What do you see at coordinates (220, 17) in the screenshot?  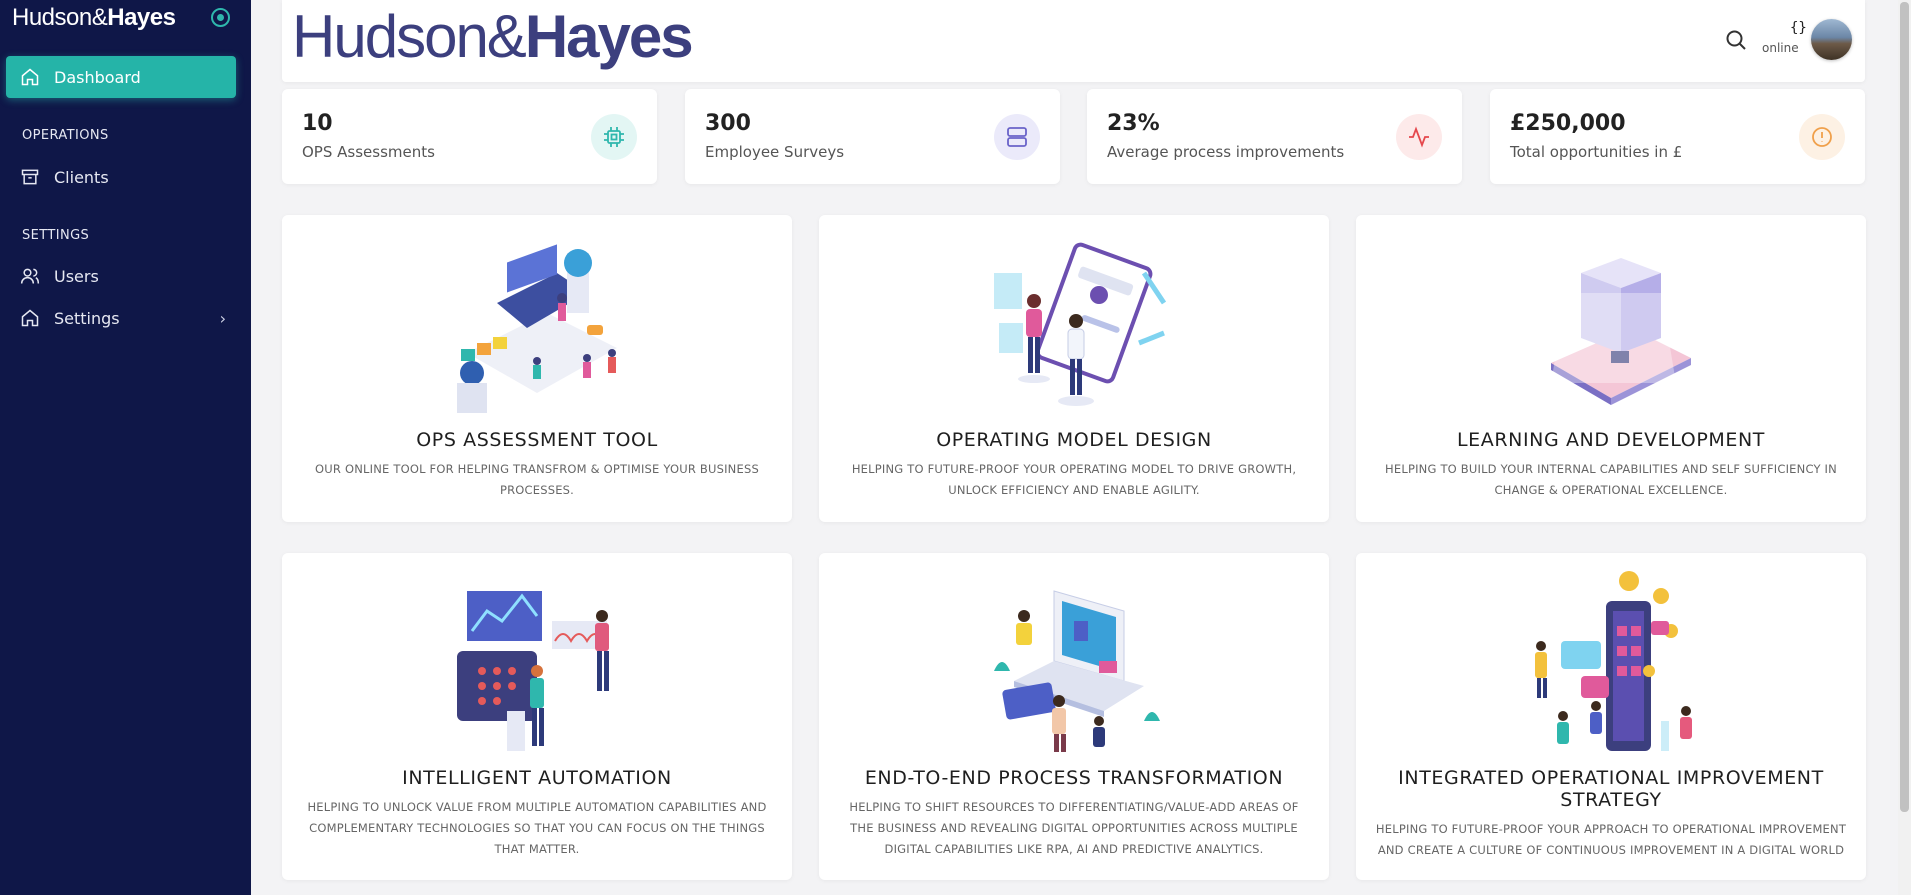 I see `sidebar-toggle-icon` at bounding box center [220, 17].